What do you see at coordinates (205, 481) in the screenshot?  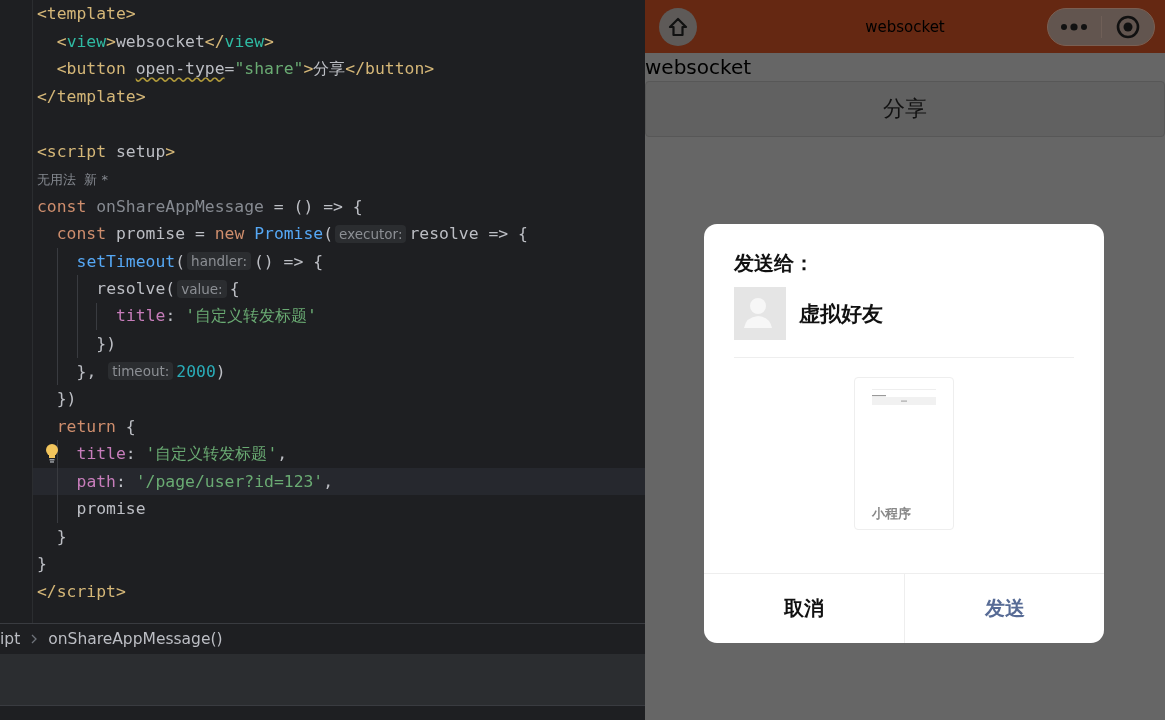 I see `code-text: path: '/page/user?id=123',` at bounding box center [205, 481].